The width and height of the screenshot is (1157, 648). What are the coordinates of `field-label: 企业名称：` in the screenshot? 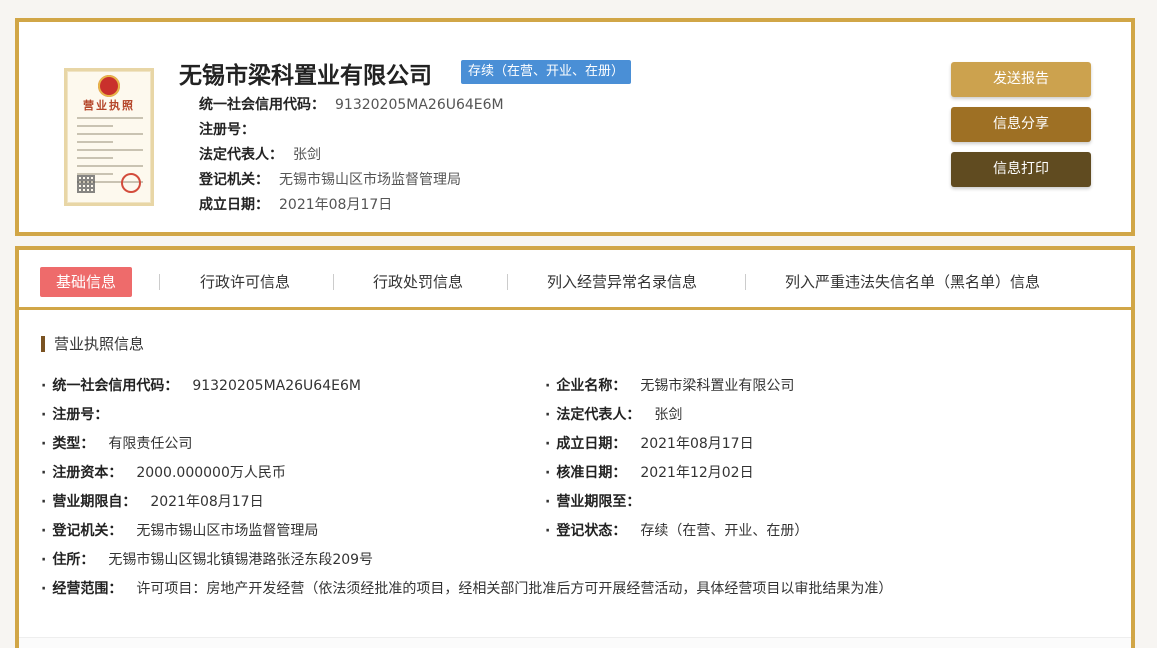 It's located at (591, 386).